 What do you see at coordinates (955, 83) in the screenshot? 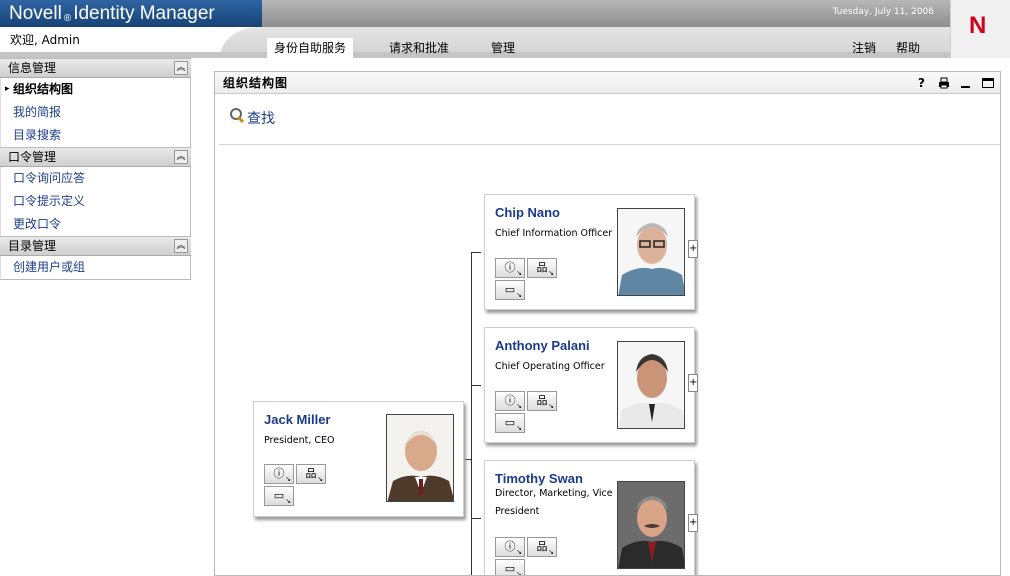
I see `portlet-tools: ?` at bounding box center [955, 83].